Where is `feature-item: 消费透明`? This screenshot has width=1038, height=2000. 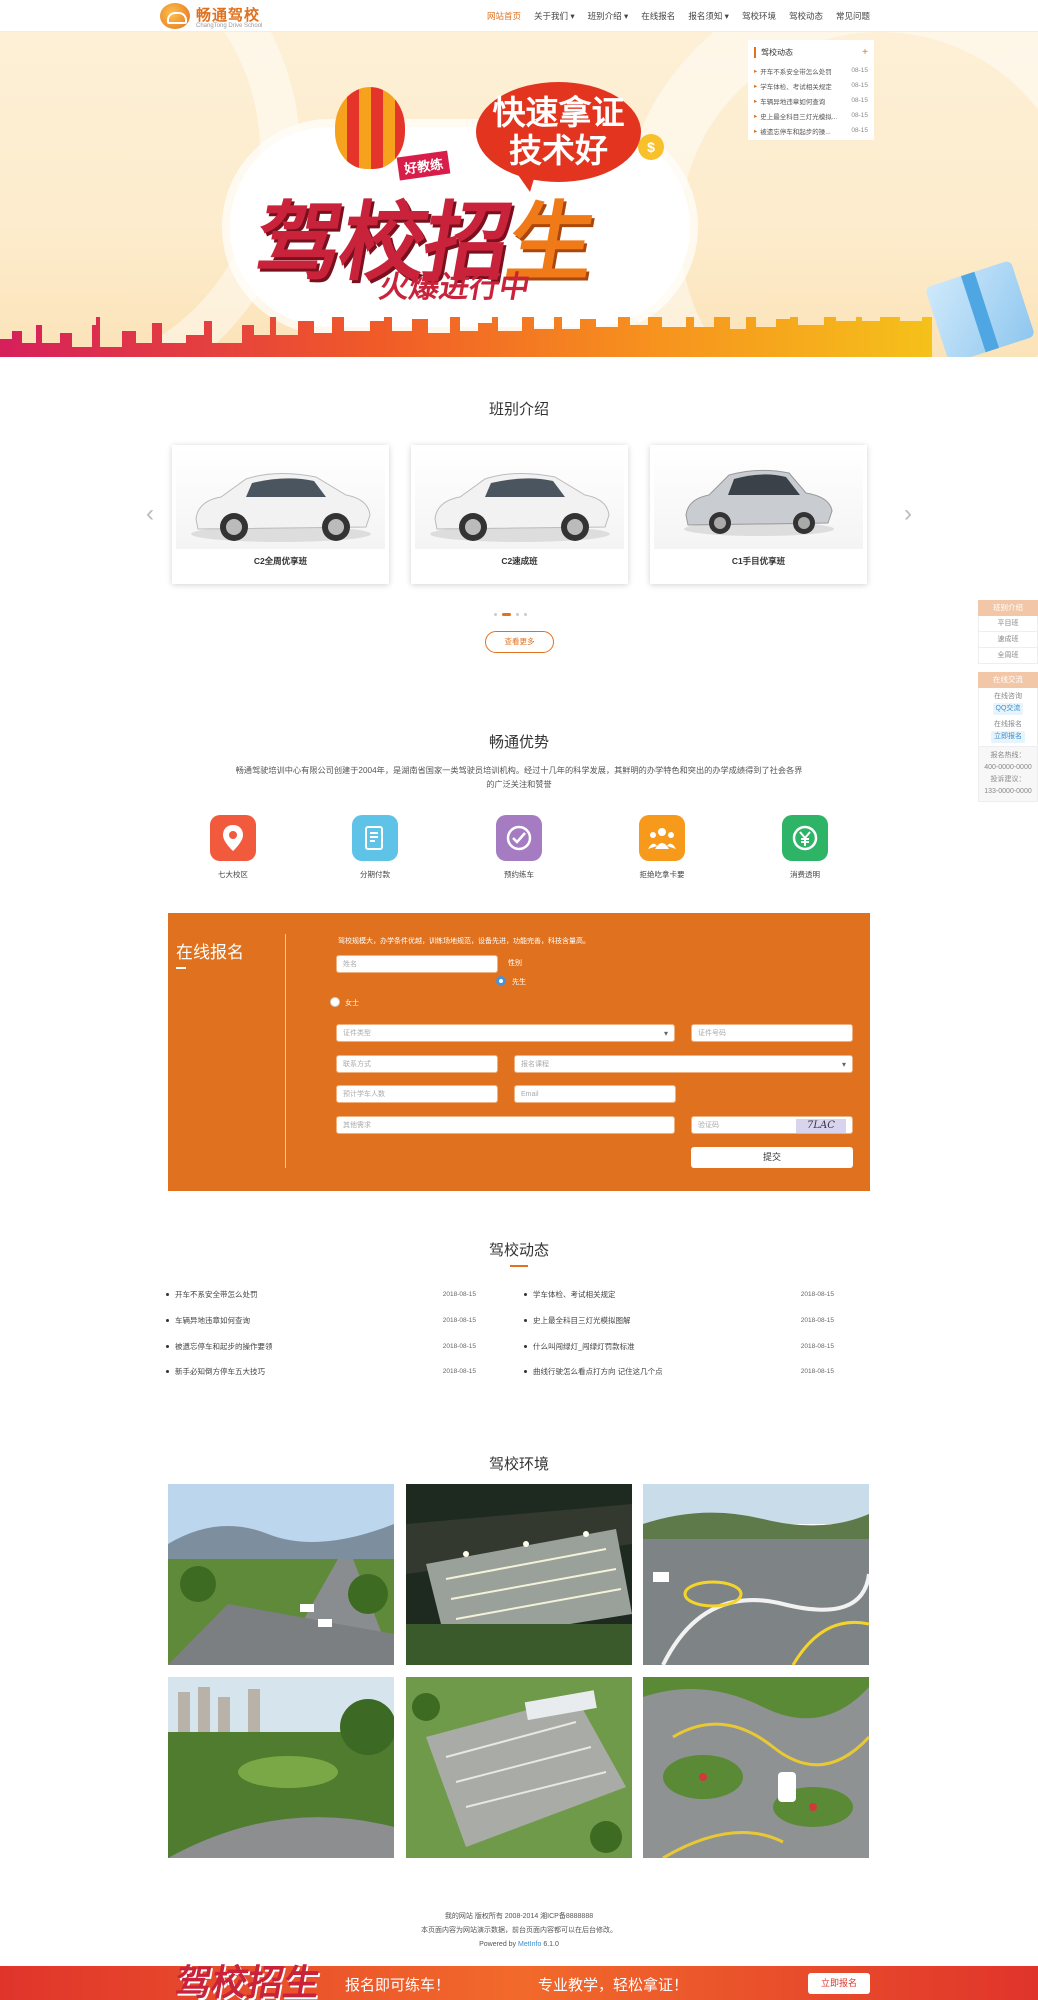 feature-item: 消费透明 is located at coordinates (805, 847).